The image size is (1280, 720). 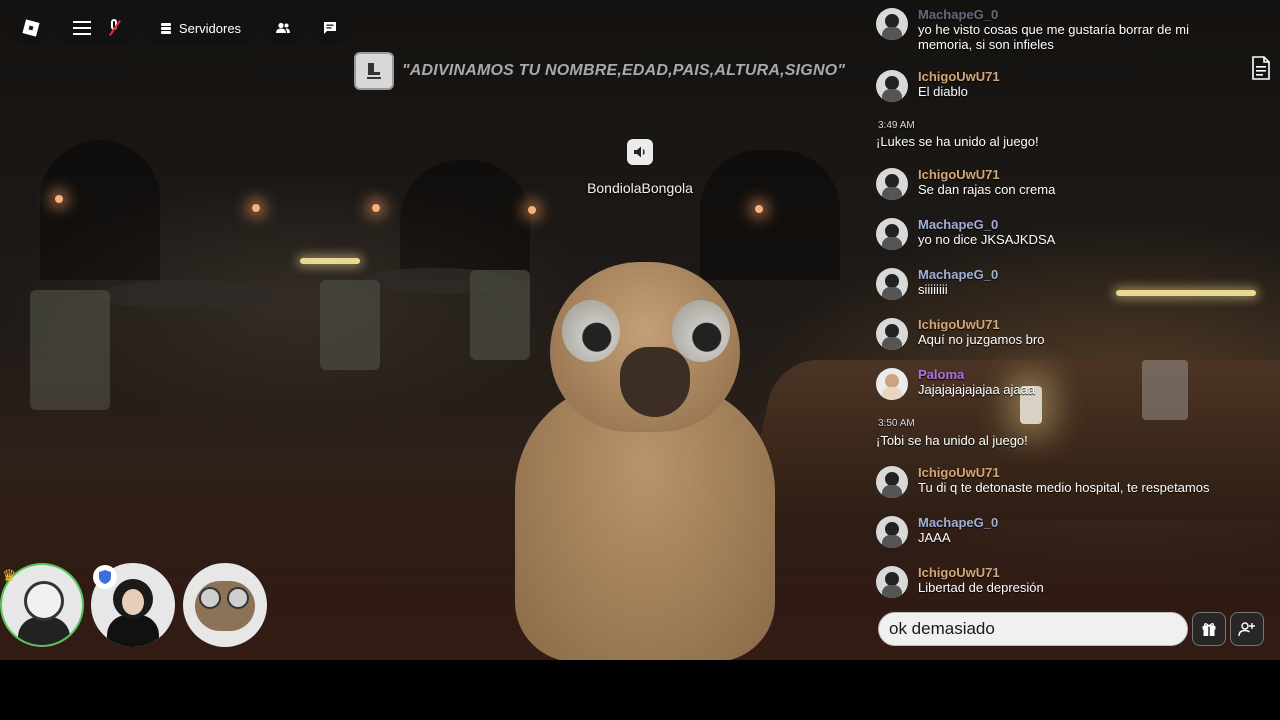 I want to click on gift-button, so click(x=1209, y=629).